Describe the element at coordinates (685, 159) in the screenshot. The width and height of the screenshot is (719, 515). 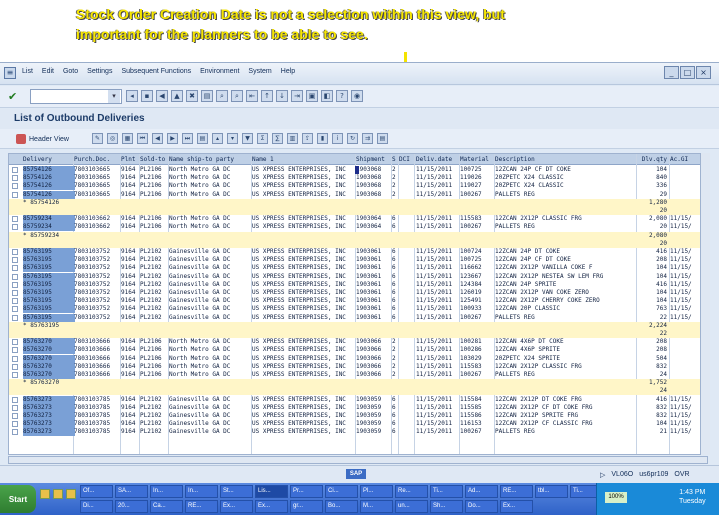
I see `column-header-ac-gi: Ac.GI` at that location.